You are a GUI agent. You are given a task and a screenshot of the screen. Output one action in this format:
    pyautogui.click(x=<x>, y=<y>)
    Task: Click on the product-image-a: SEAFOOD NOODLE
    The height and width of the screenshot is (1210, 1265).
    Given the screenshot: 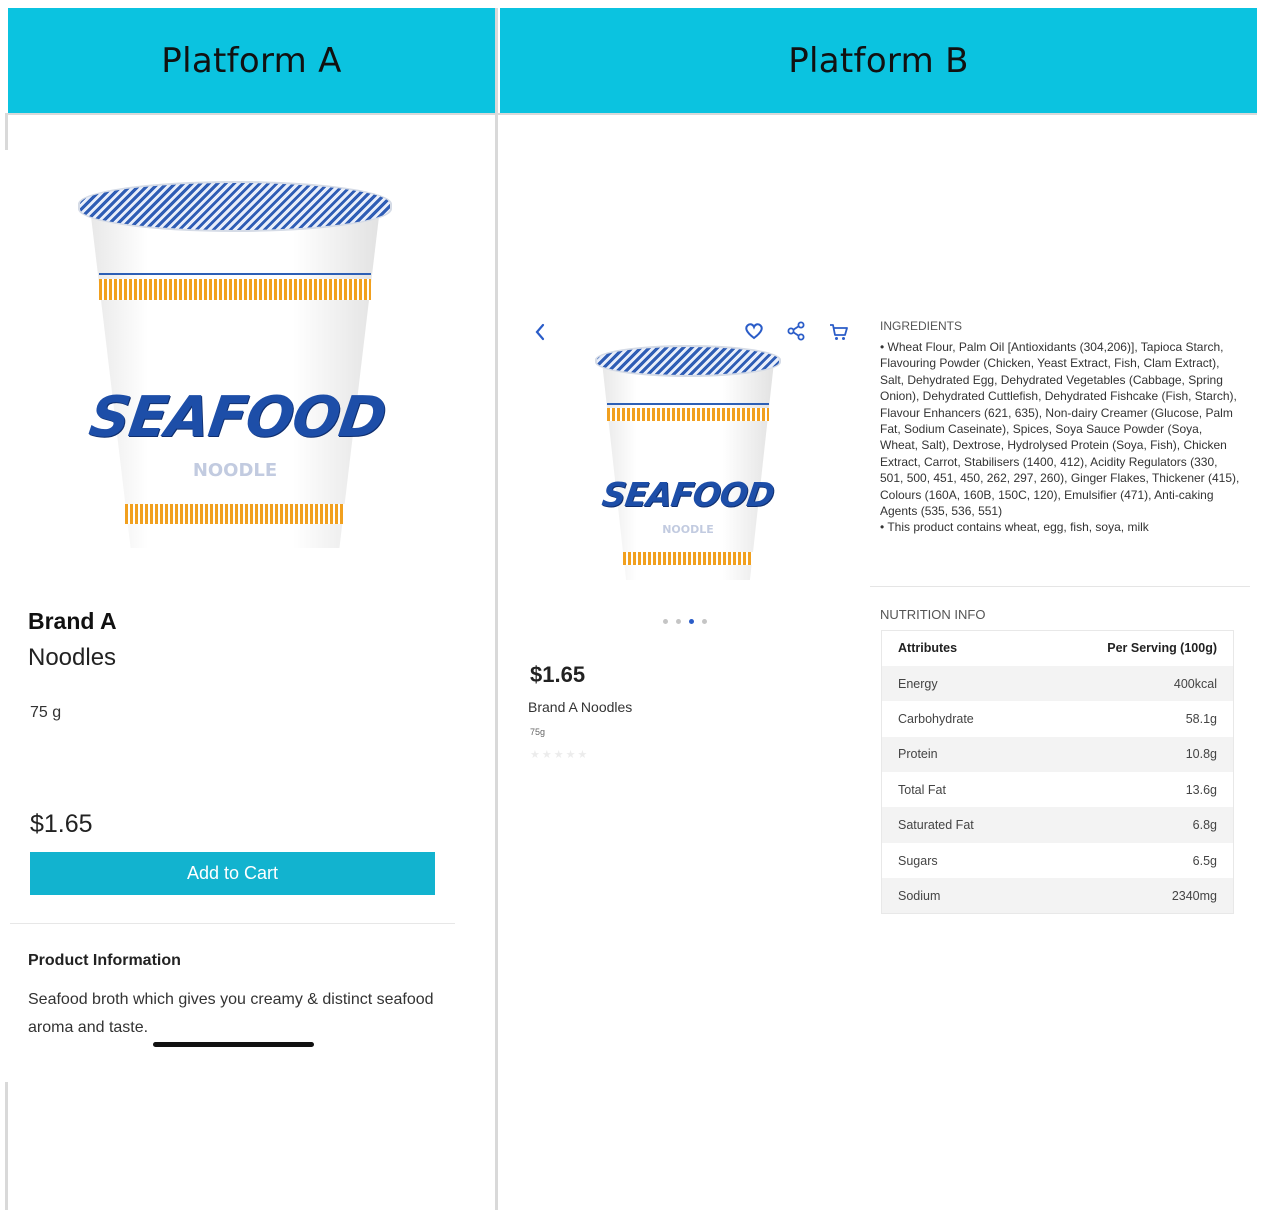 What is the action you would take?
    pyautogui.click(x=235, y=364)
    